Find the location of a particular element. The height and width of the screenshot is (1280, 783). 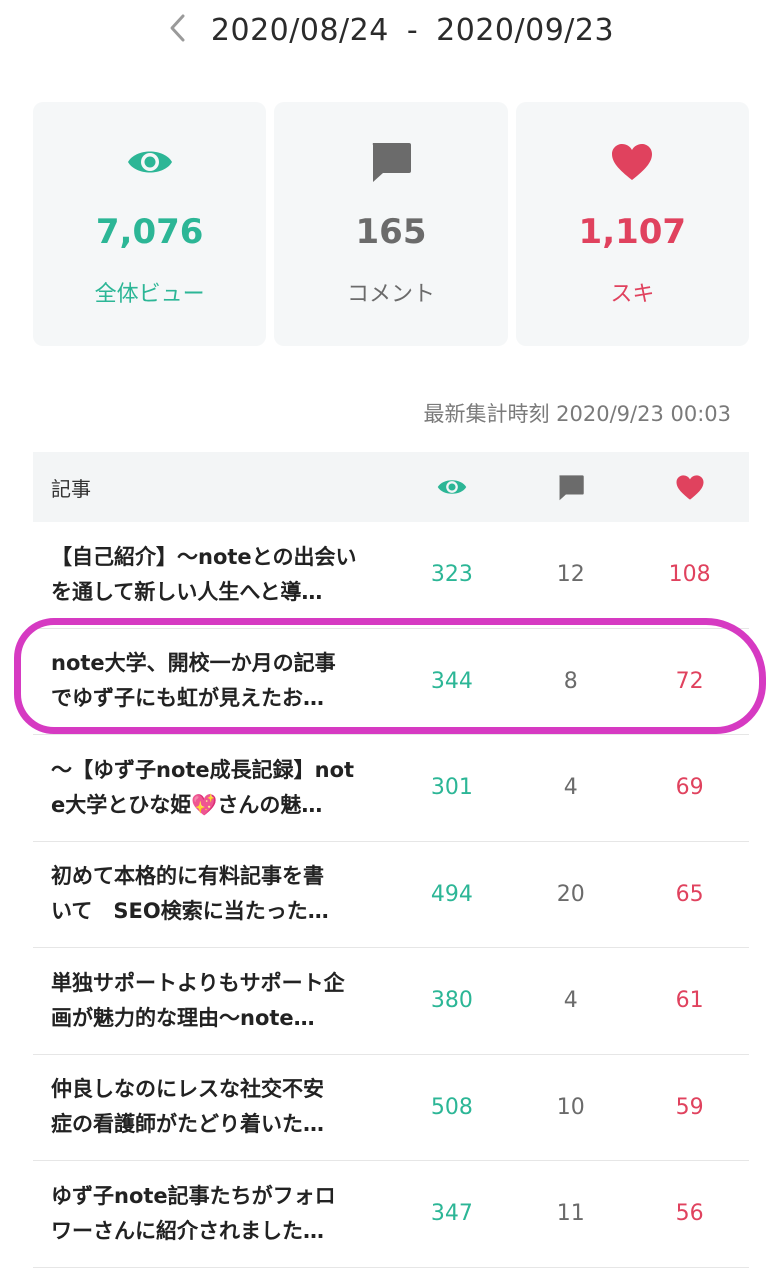

likes-column-header is located at coordinates (689, 487).